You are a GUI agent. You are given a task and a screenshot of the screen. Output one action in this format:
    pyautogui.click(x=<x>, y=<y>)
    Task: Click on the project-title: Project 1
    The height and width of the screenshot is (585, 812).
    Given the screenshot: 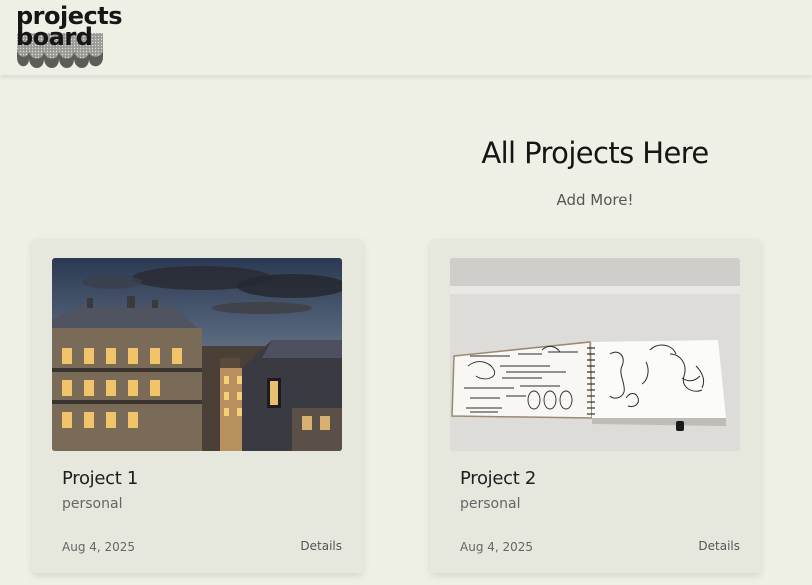 What is the action you would take?
    pyautogui.click(x=100, y=478)
    